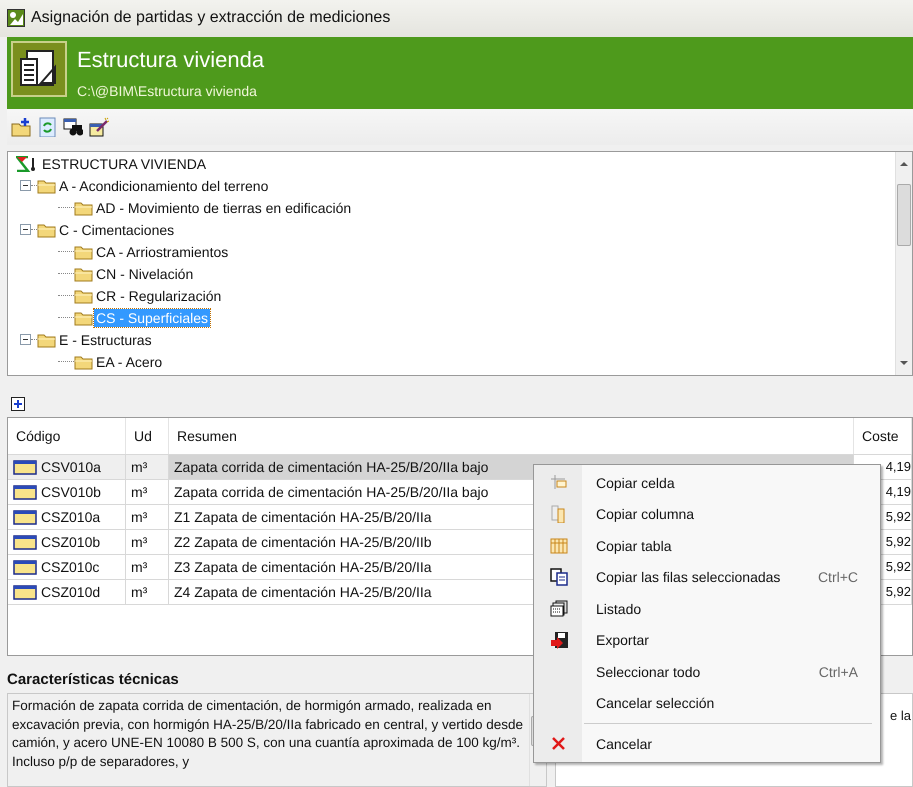 The width and height of the screenshot is (913, 787). What do you see at coordinates (124, 163) in the screenshot?
I see `tree-item: ESTRUCTURA VIVIENDA` at bounding box center [124, 163].